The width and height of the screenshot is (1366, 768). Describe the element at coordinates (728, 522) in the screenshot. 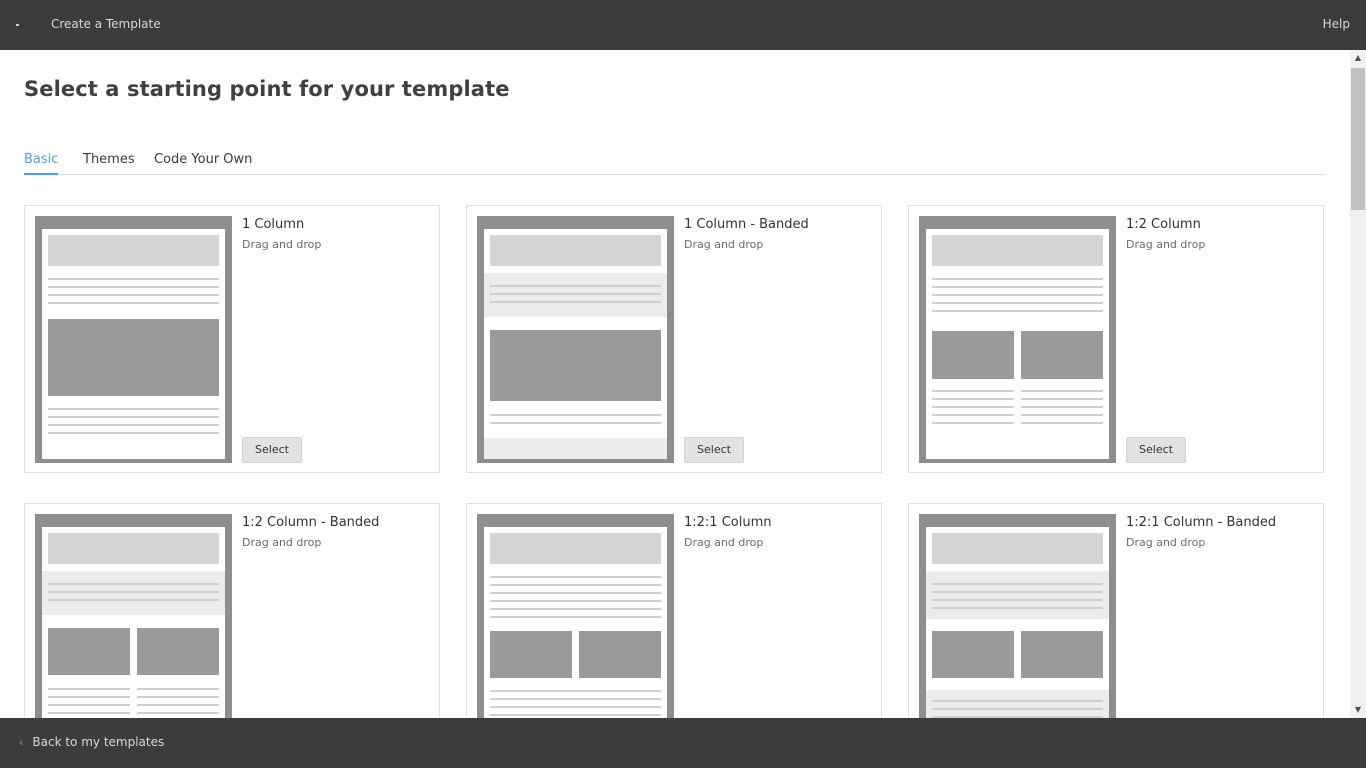

I see `template-name: 1:2:1 Column` at that location.